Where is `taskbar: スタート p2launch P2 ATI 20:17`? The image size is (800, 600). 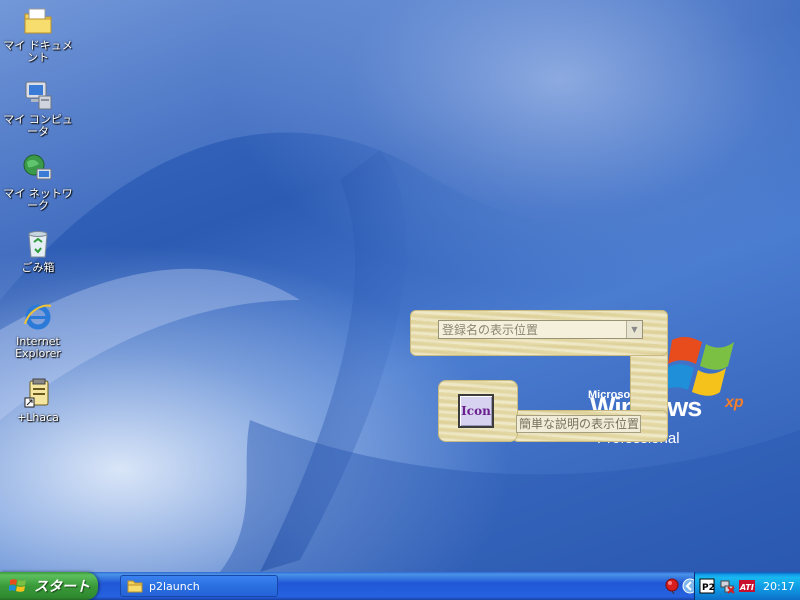 taskbar: スタート p2launch P2 ATI 20:17 is located at coordinates (400, 586).